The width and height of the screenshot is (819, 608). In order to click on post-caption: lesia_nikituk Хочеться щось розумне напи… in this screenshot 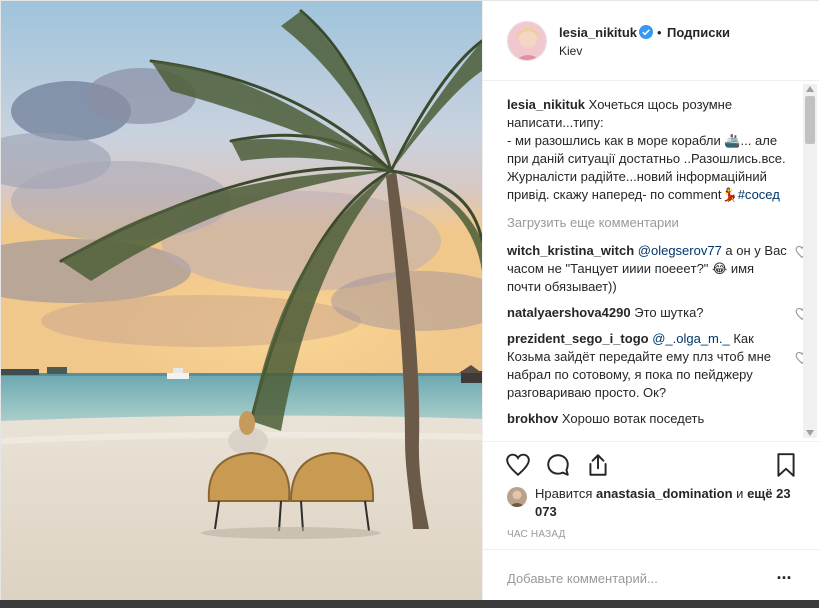, I will do `click(648, 150)`.